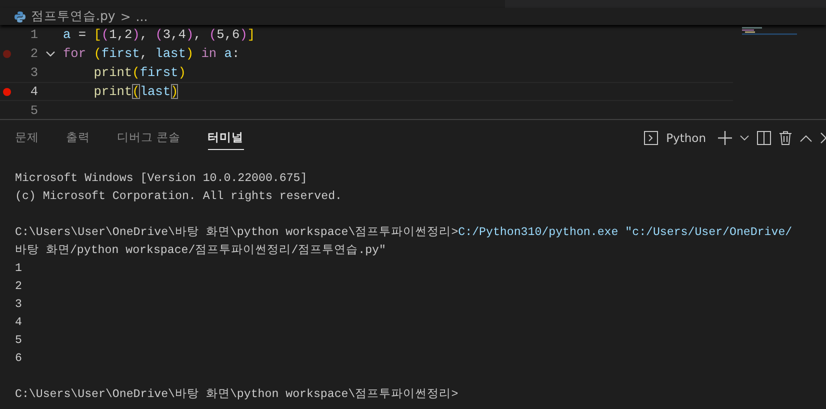 Image resolution: width=826 pixels, height=409 pixels. Describe the element at coordinates (18, 358) in the screenshot. I see `terminal-line: 6` at that location.